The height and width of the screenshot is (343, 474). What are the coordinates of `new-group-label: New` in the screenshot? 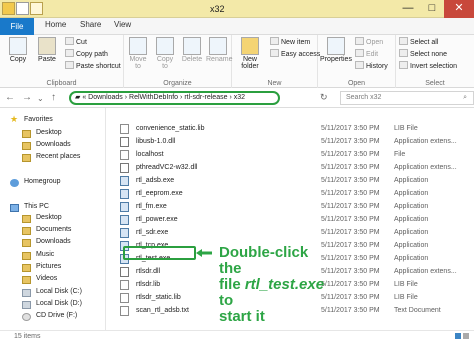 It's located at (274, 83).